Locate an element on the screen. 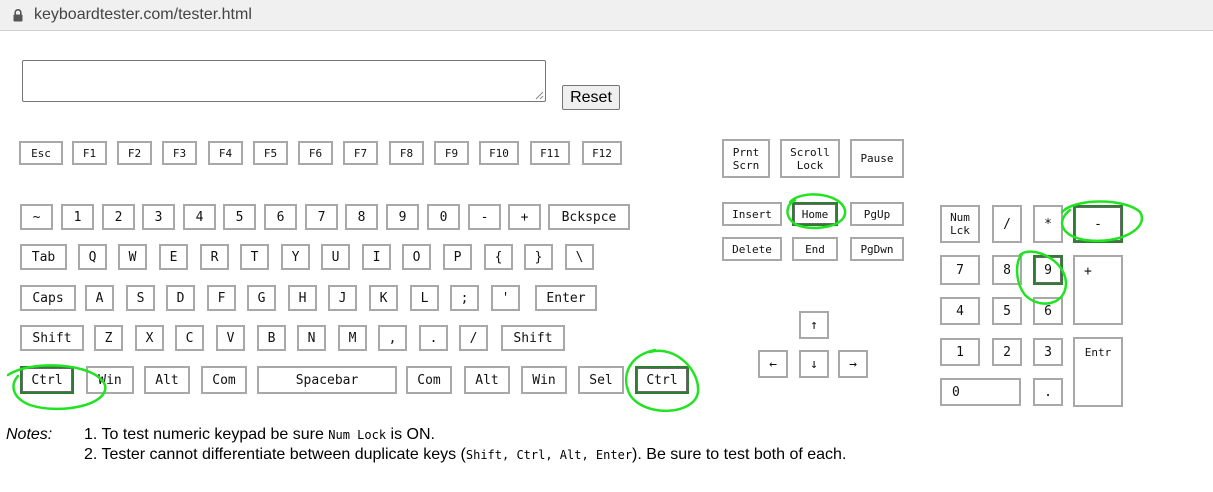 The height and width of the screenshot is (492, 1213). key-down: ↓ is located at coordinates (814, 364).